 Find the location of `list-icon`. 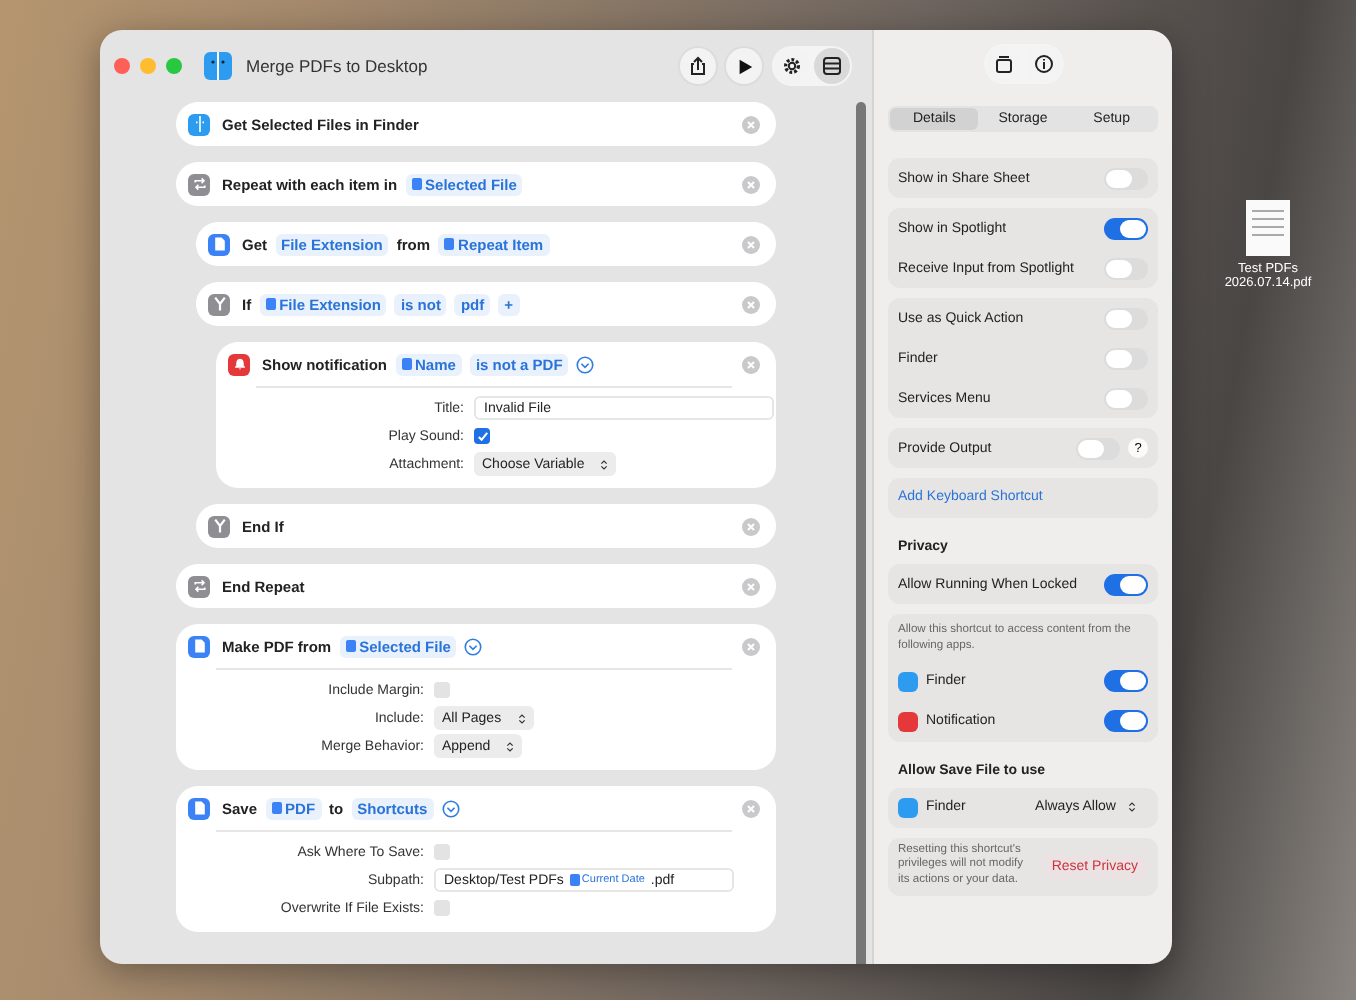

list-icon is located at coordinates (832, 66).